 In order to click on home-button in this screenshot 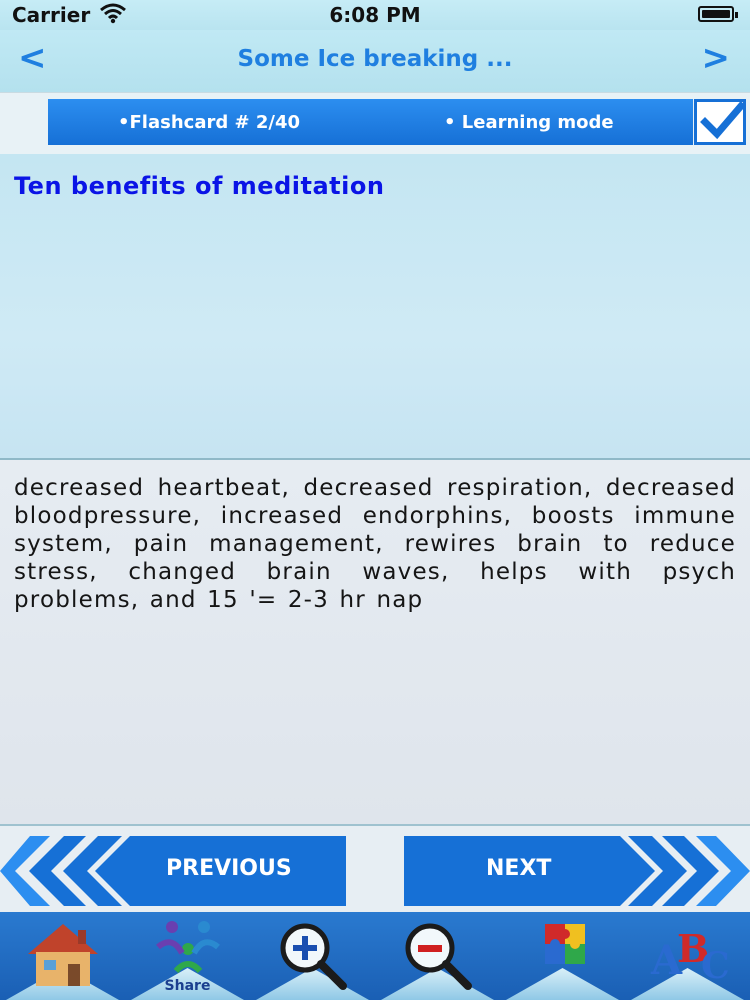, I will do `click(62, 956)`.